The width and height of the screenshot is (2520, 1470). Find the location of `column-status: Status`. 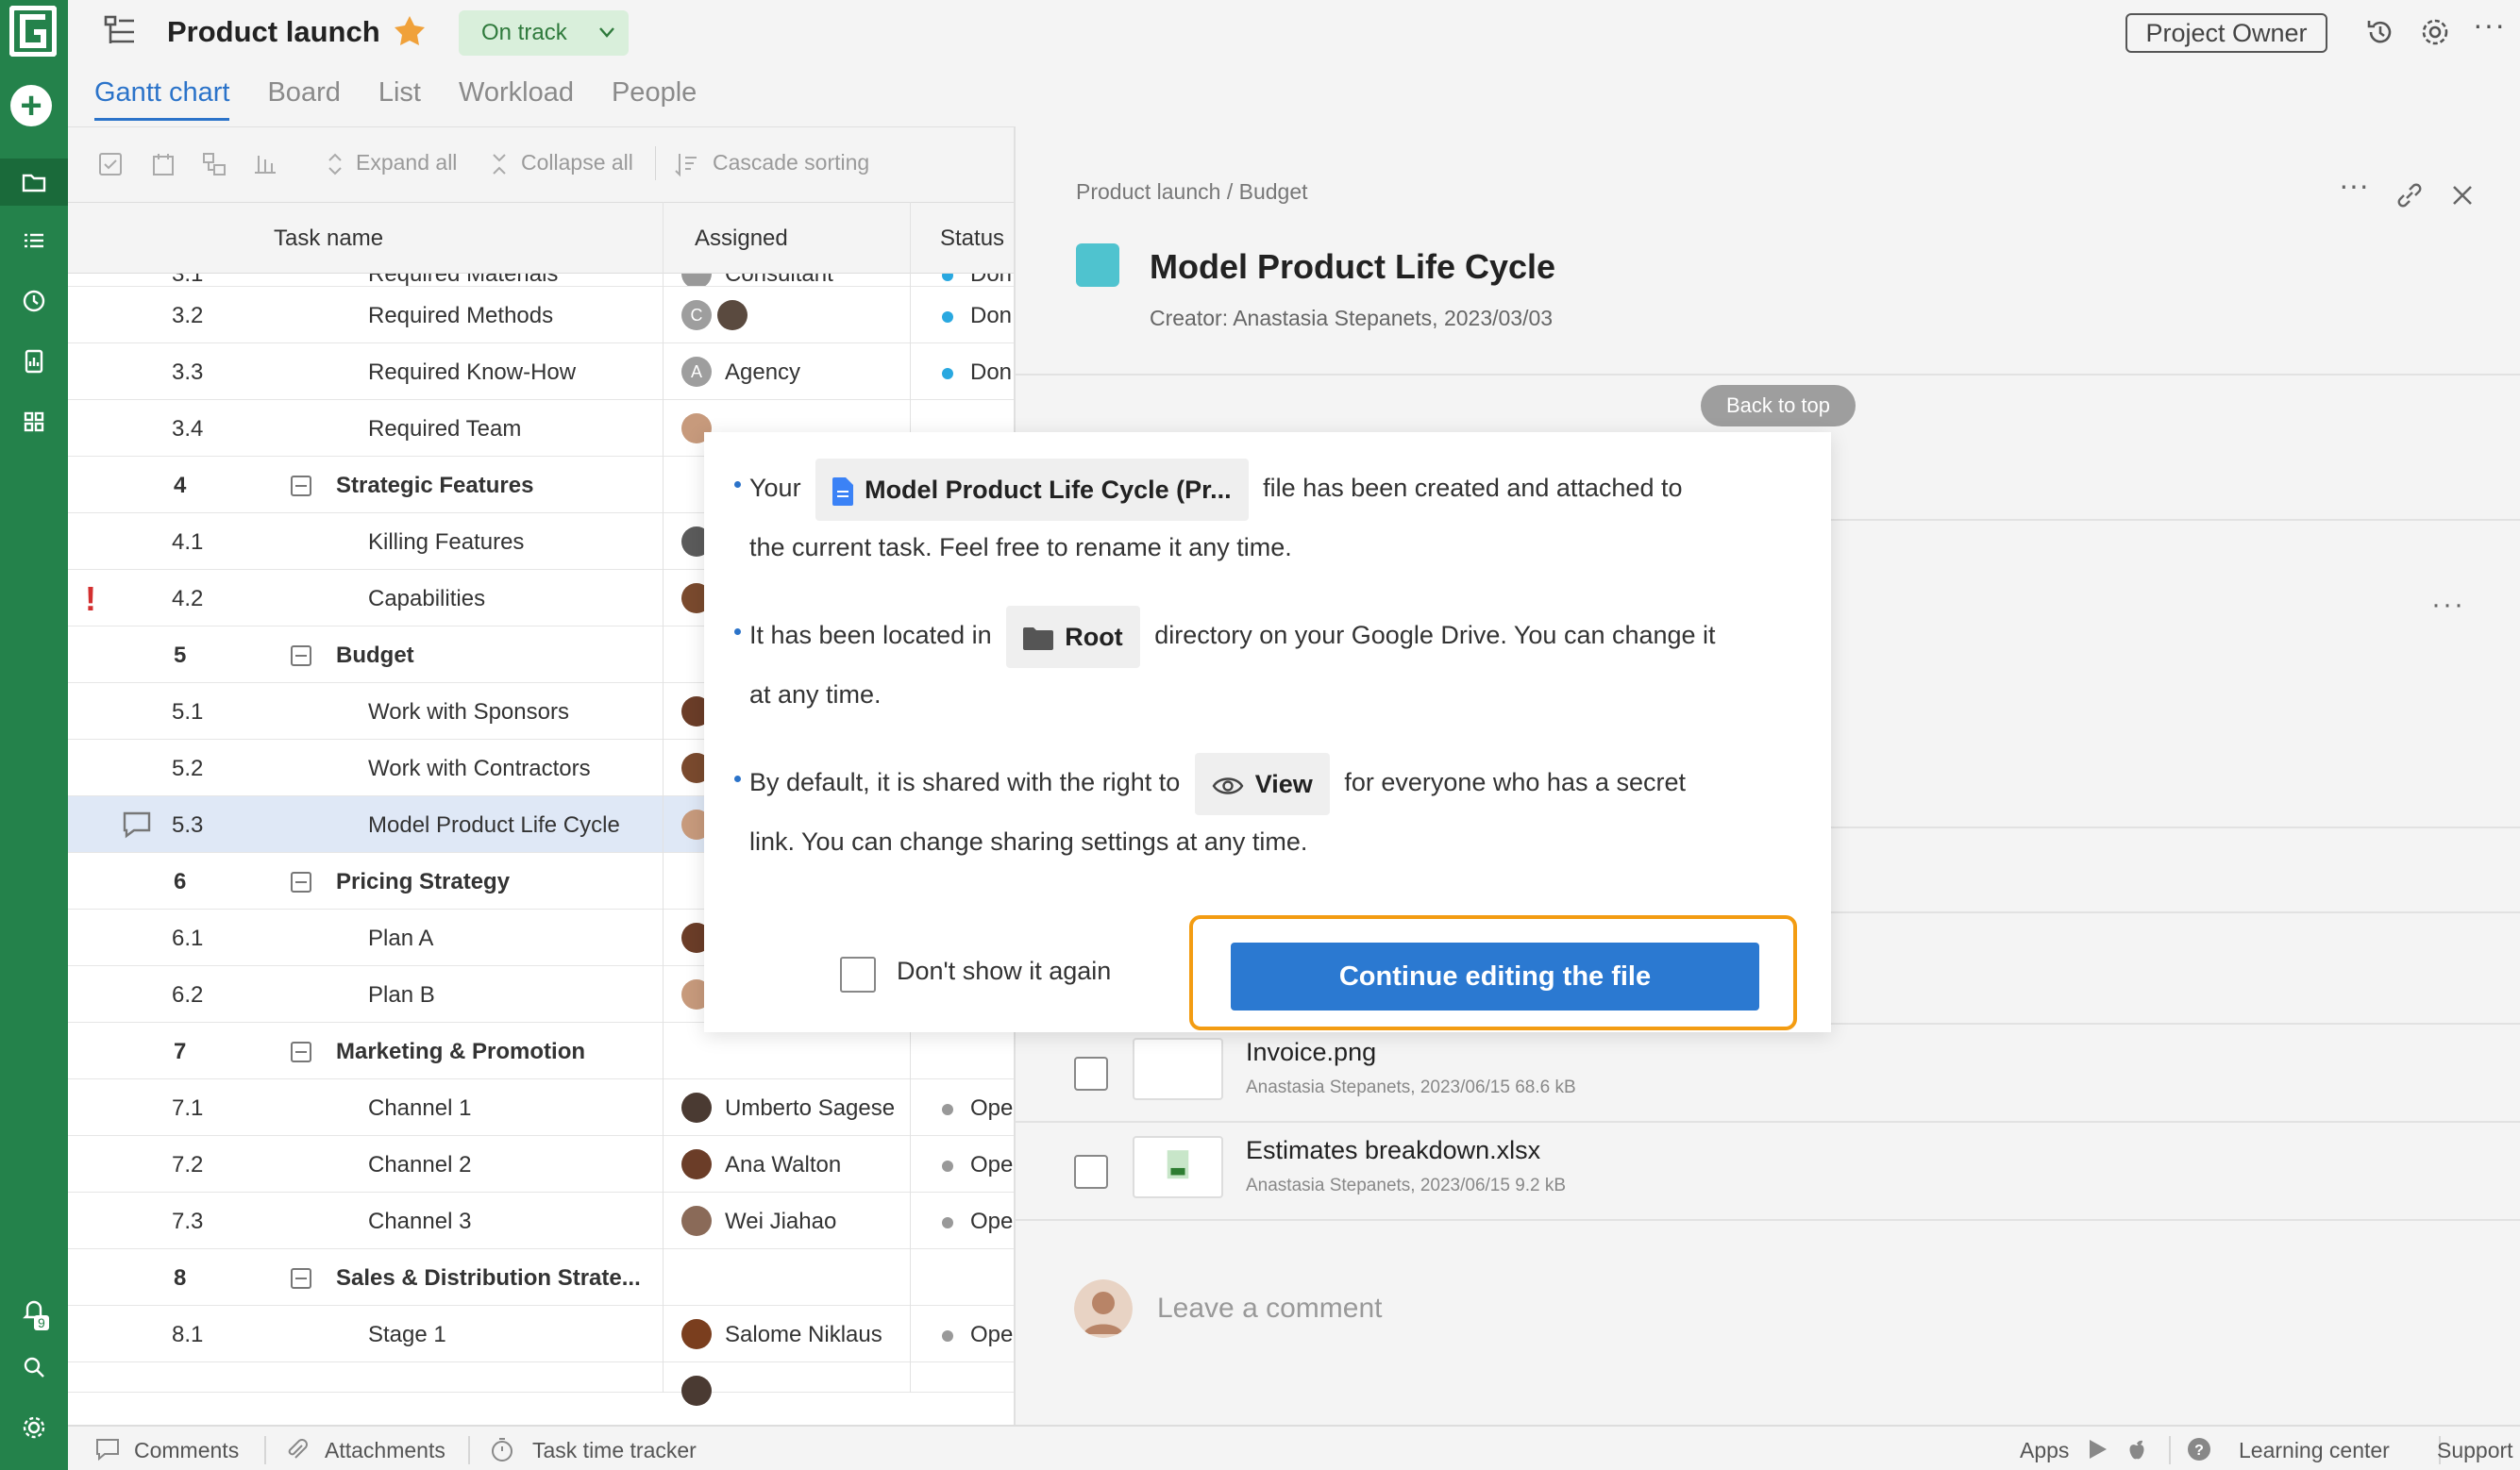

column-status: Status is located at coordinates (972, 239).